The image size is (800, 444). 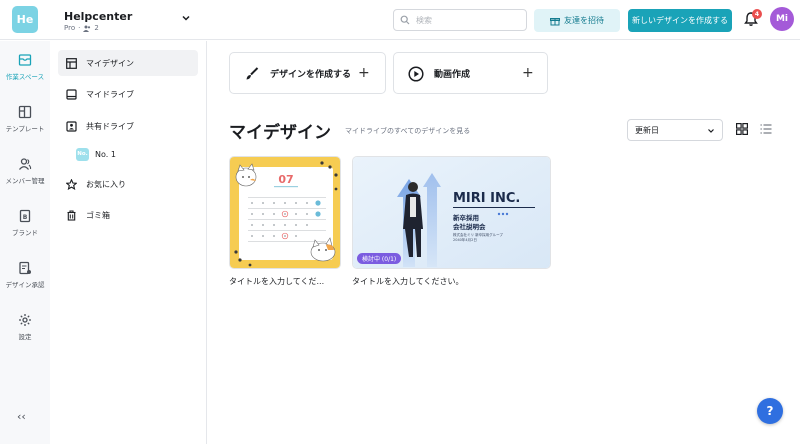 I want to click on create-design-label: デザインを作成する, so click(x=311, y=75).